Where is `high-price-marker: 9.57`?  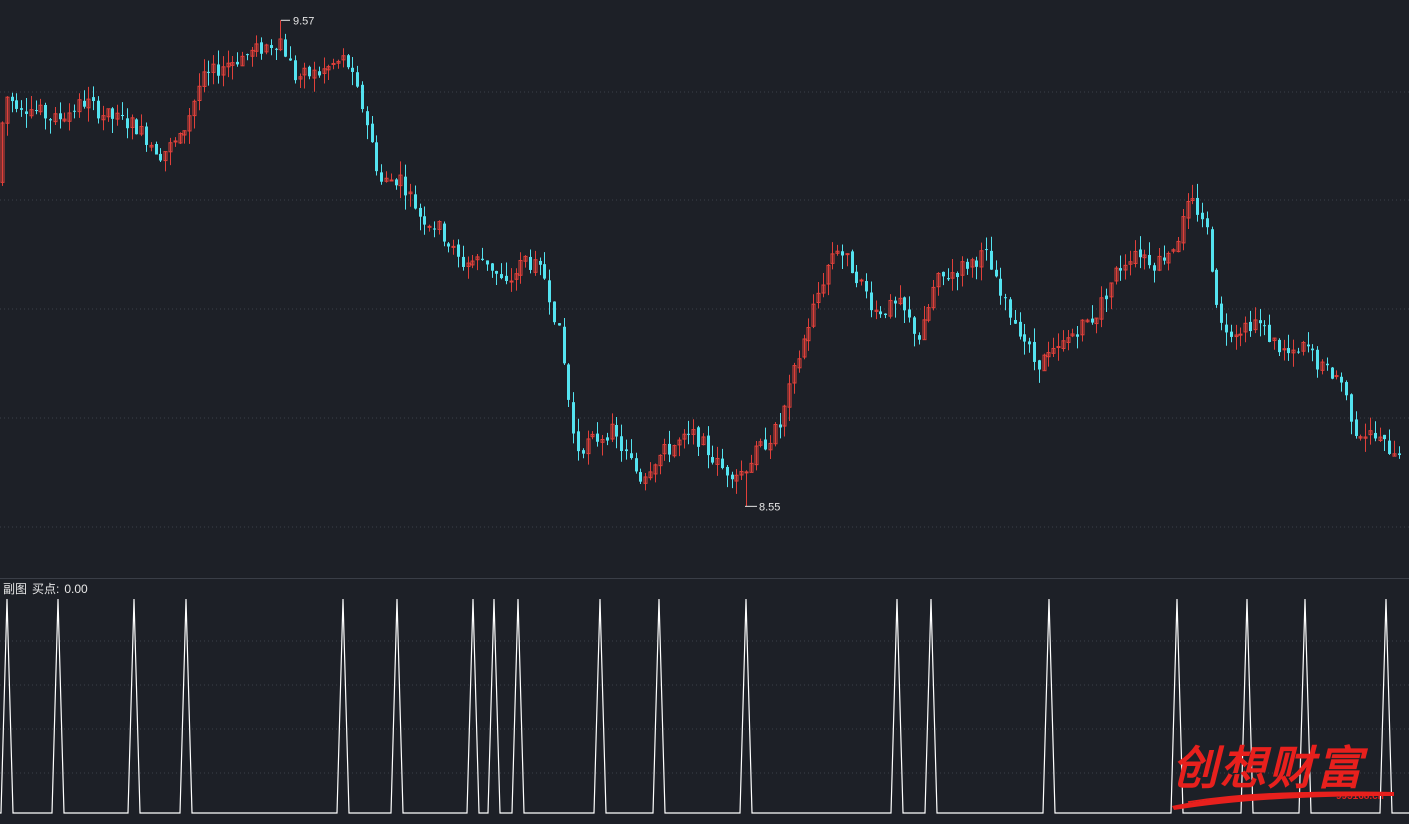 high-price-marker: 9.57 is located at coordinates (297, 21).